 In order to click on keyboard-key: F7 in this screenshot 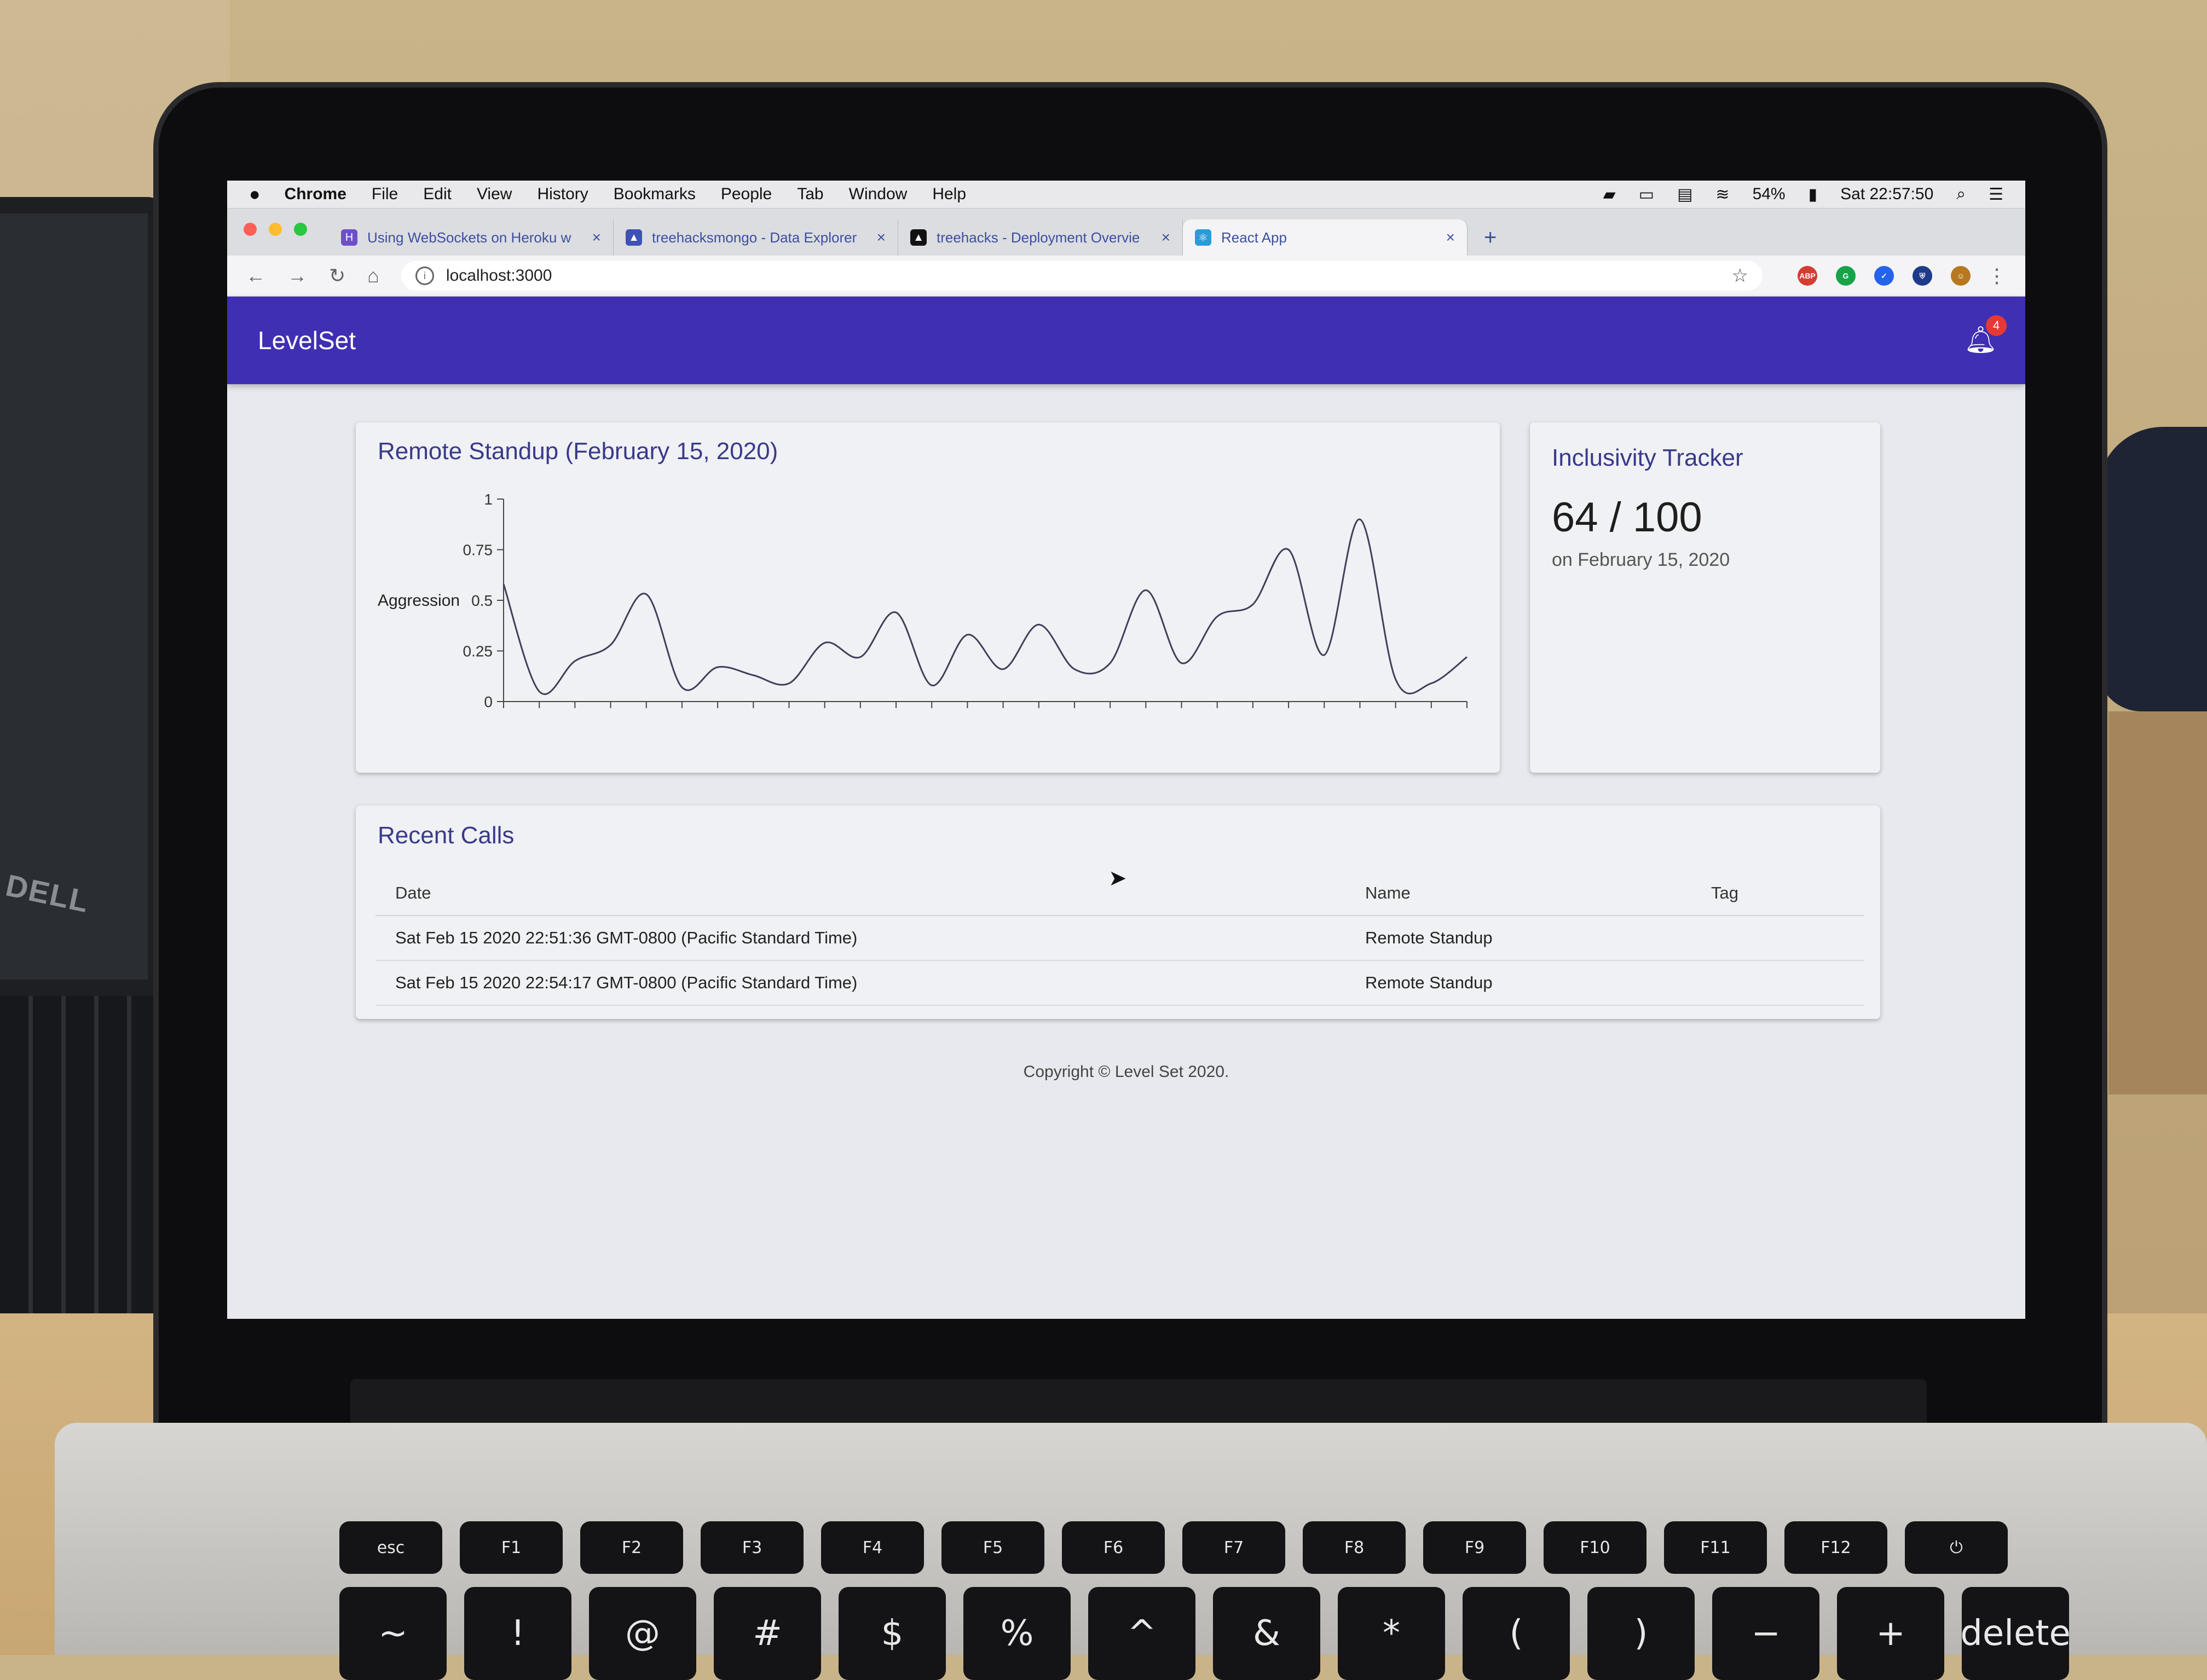, I will do `click(1233, 1547)`.